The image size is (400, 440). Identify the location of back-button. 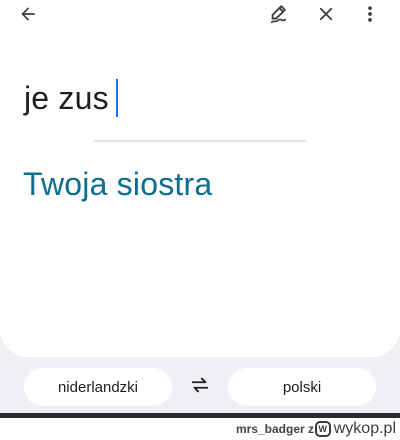
(28, 14).